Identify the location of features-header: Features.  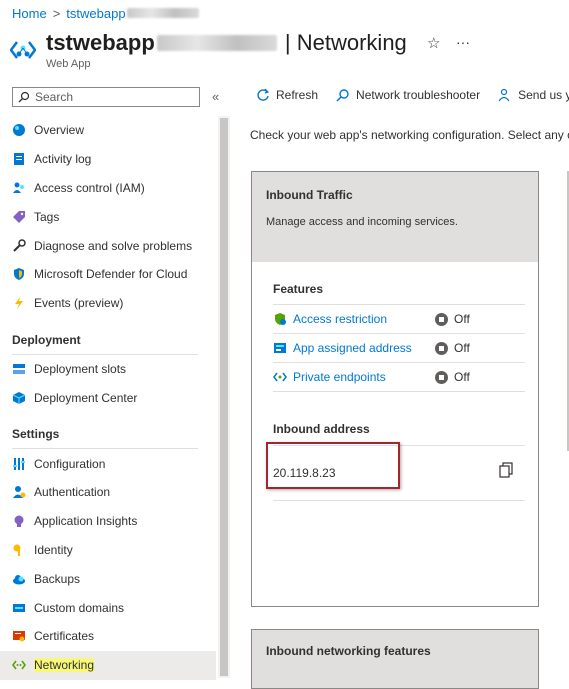
(399, 293).